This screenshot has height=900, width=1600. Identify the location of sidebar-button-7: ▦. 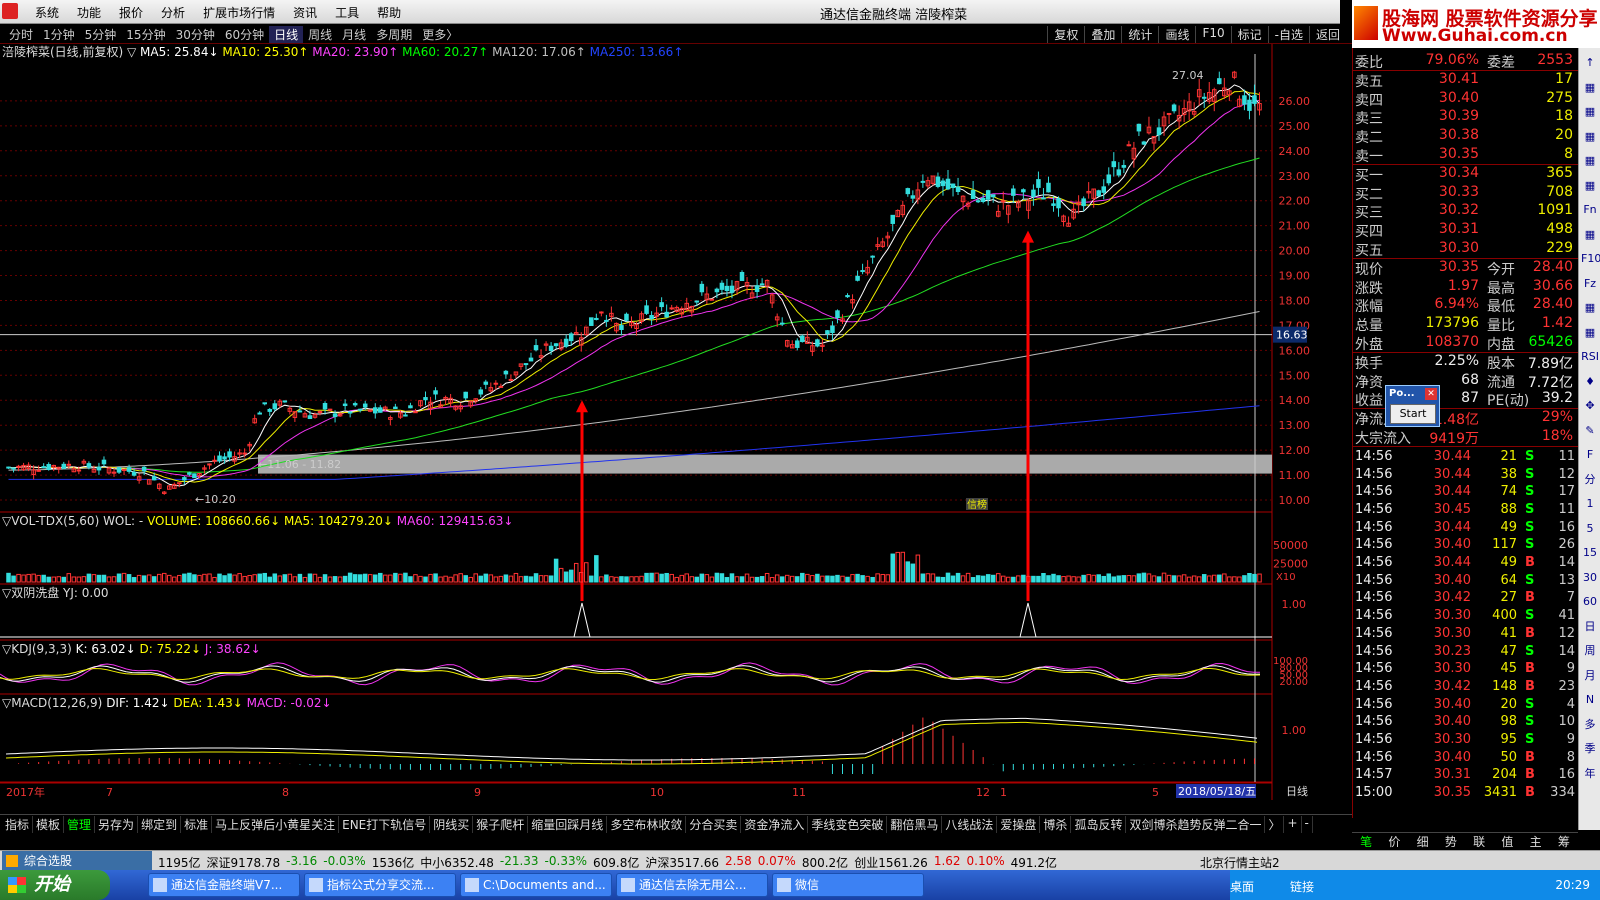
(1590, 235).